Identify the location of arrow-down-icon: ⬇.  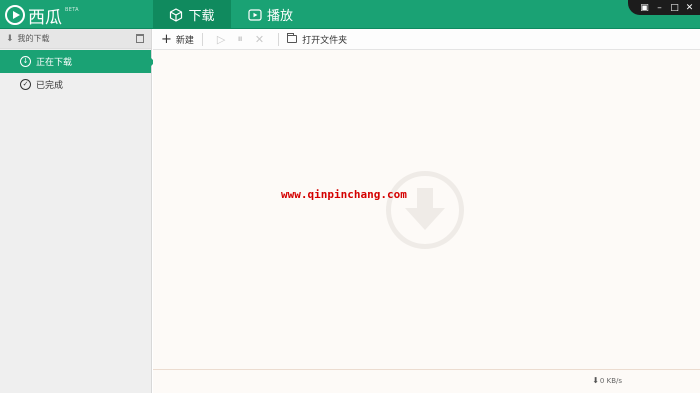
(10, 38).